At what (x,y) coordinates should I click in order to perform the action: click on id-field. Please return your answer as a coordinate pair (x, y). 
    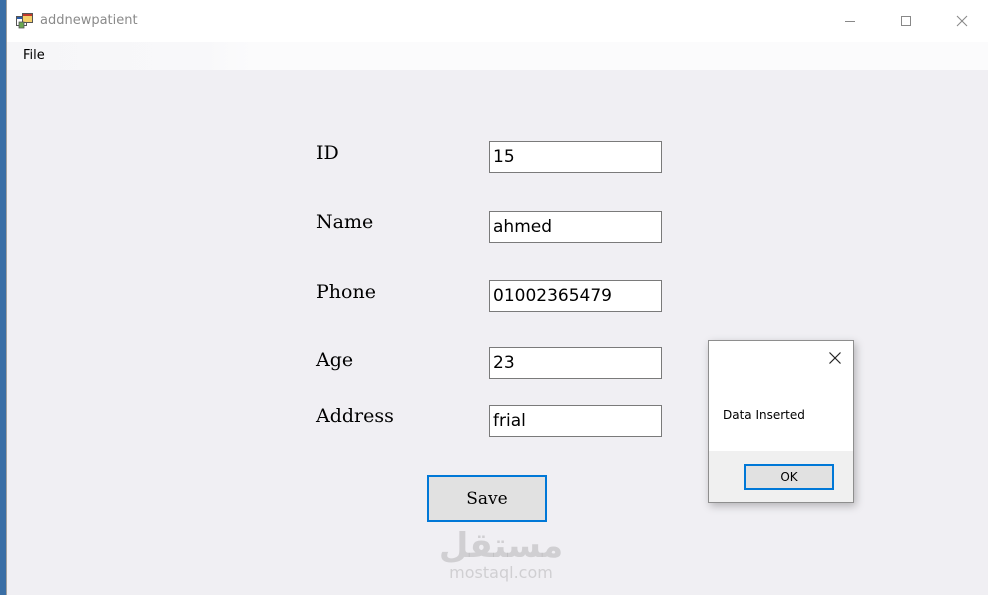
    Looking at the image, I should click on (575, 157).